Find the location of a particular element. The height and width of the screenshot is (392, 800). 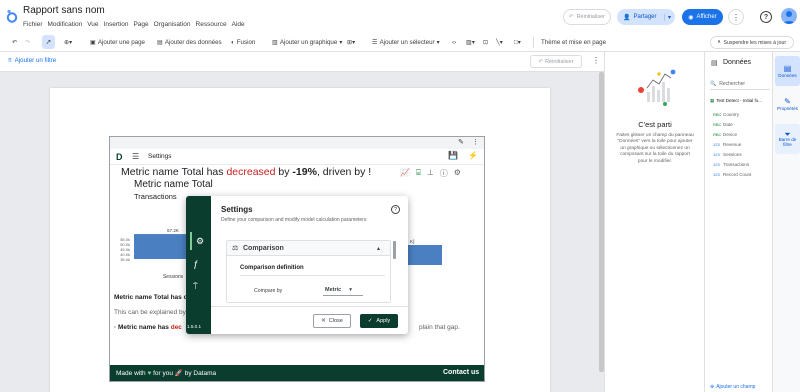

text-icon: ⊡ is located at coordinates (485, 42).